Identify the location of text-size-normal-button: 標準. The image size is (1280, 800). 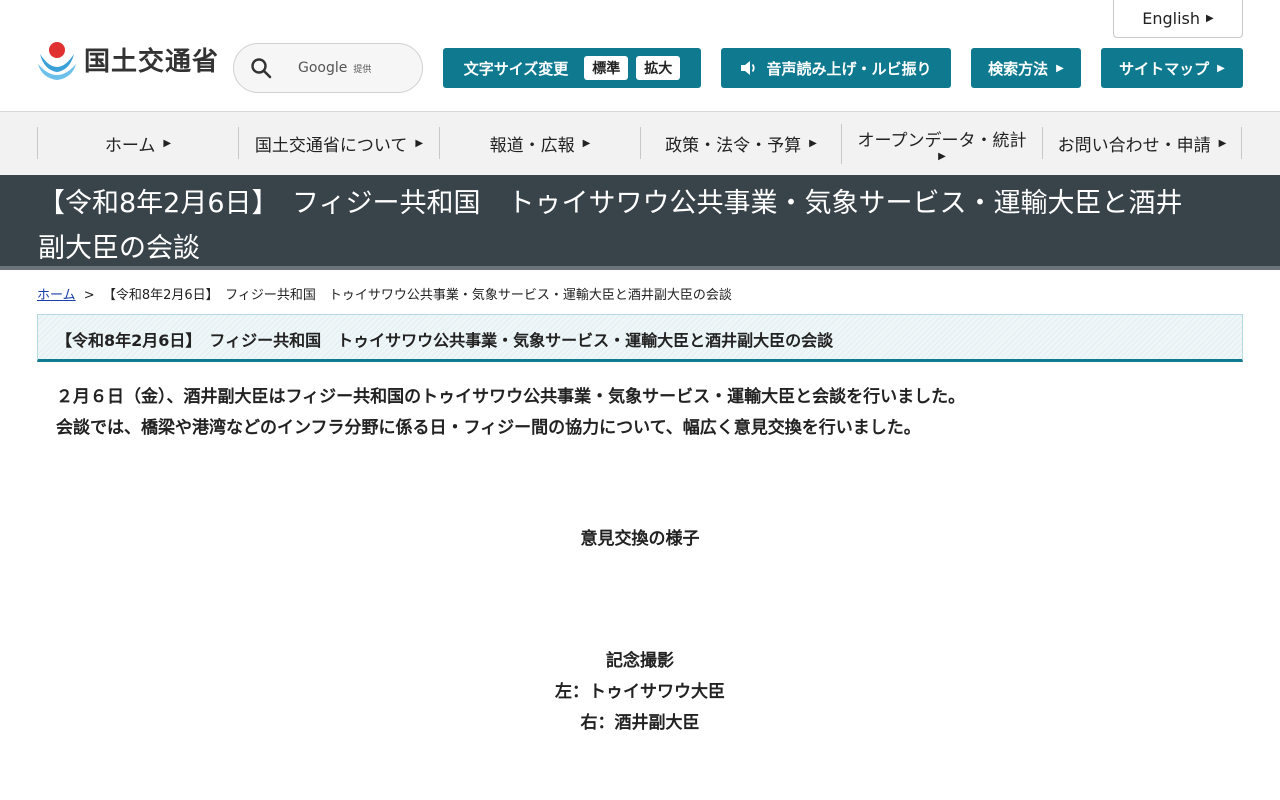
(606, 68).